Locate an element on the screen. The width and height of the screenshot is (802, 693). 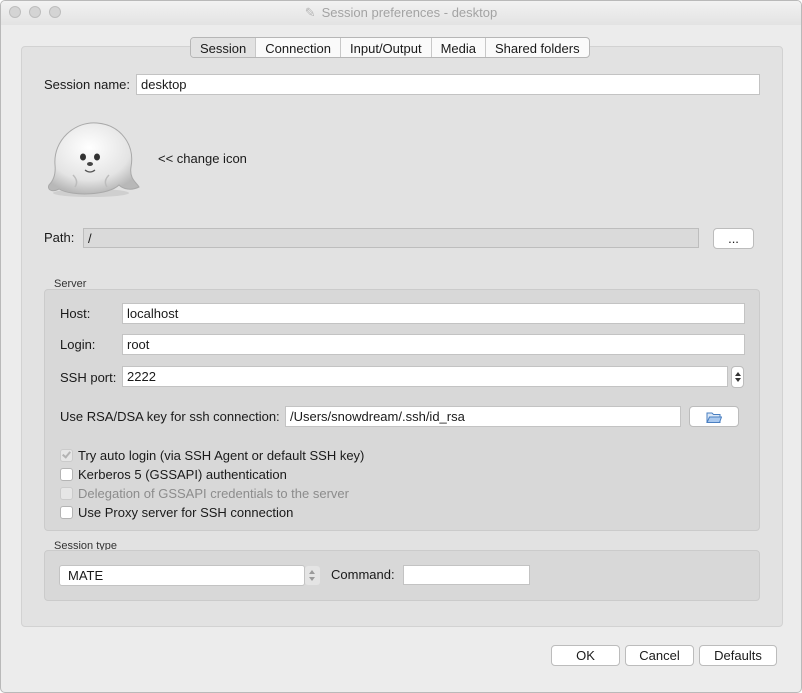
cancel-button: Cancel is located at coordinates (659, 655).